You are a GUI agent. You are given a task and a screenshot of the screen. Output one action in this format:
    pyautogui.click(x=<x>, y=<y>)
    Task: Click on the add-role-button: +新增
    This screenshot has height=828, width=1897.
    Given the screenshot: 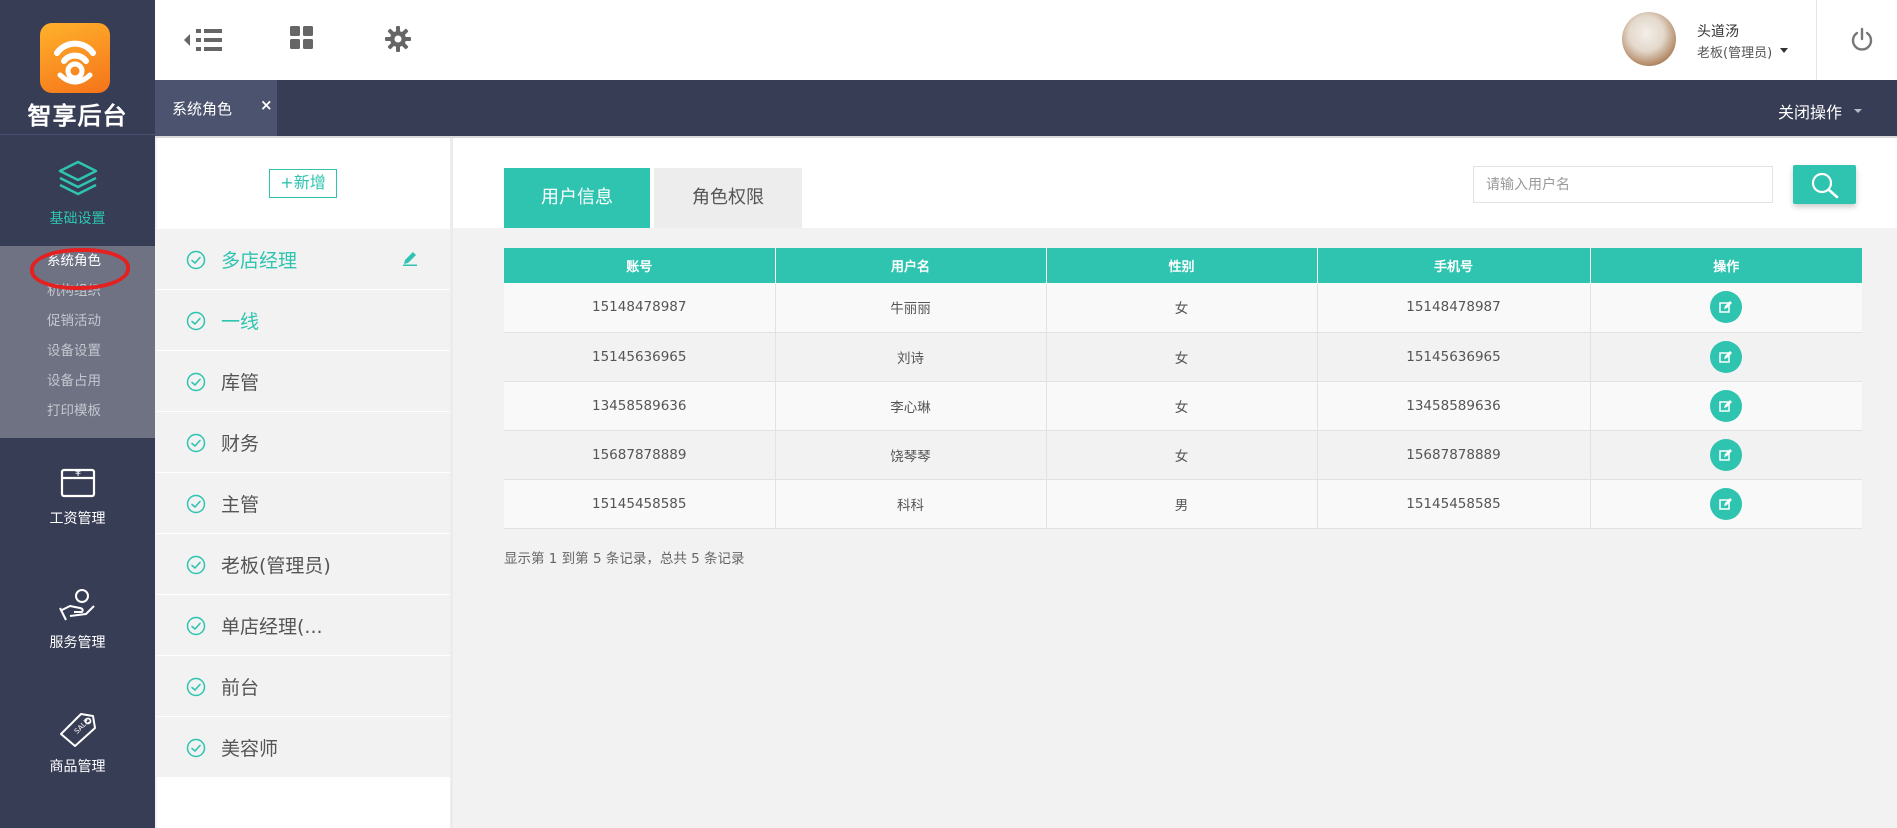 What is the action you would take?
    pyautogui.click(x=303, y=183)
    